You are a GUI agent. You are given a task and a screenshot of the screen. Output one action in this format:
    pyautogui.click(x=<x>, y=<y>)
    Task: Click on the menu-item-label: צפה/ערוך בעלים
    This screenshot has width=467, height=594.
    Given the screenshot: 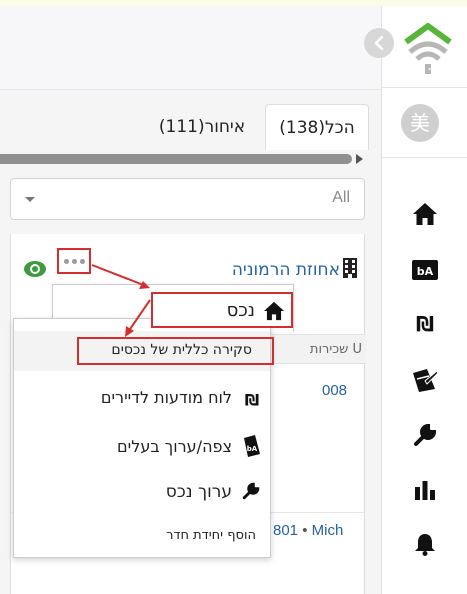 What is the action you would take?
    pyautogui.click(x=174, y=446)
    